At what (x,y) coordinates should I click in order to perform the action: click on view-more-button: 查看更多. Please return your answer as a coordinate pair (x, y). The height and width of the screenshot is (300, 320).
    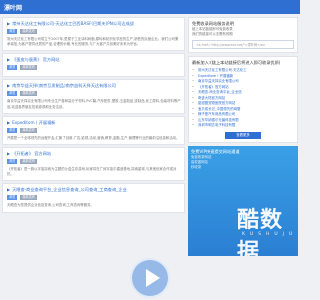
    Looking at the image, I should click on (243, 135).